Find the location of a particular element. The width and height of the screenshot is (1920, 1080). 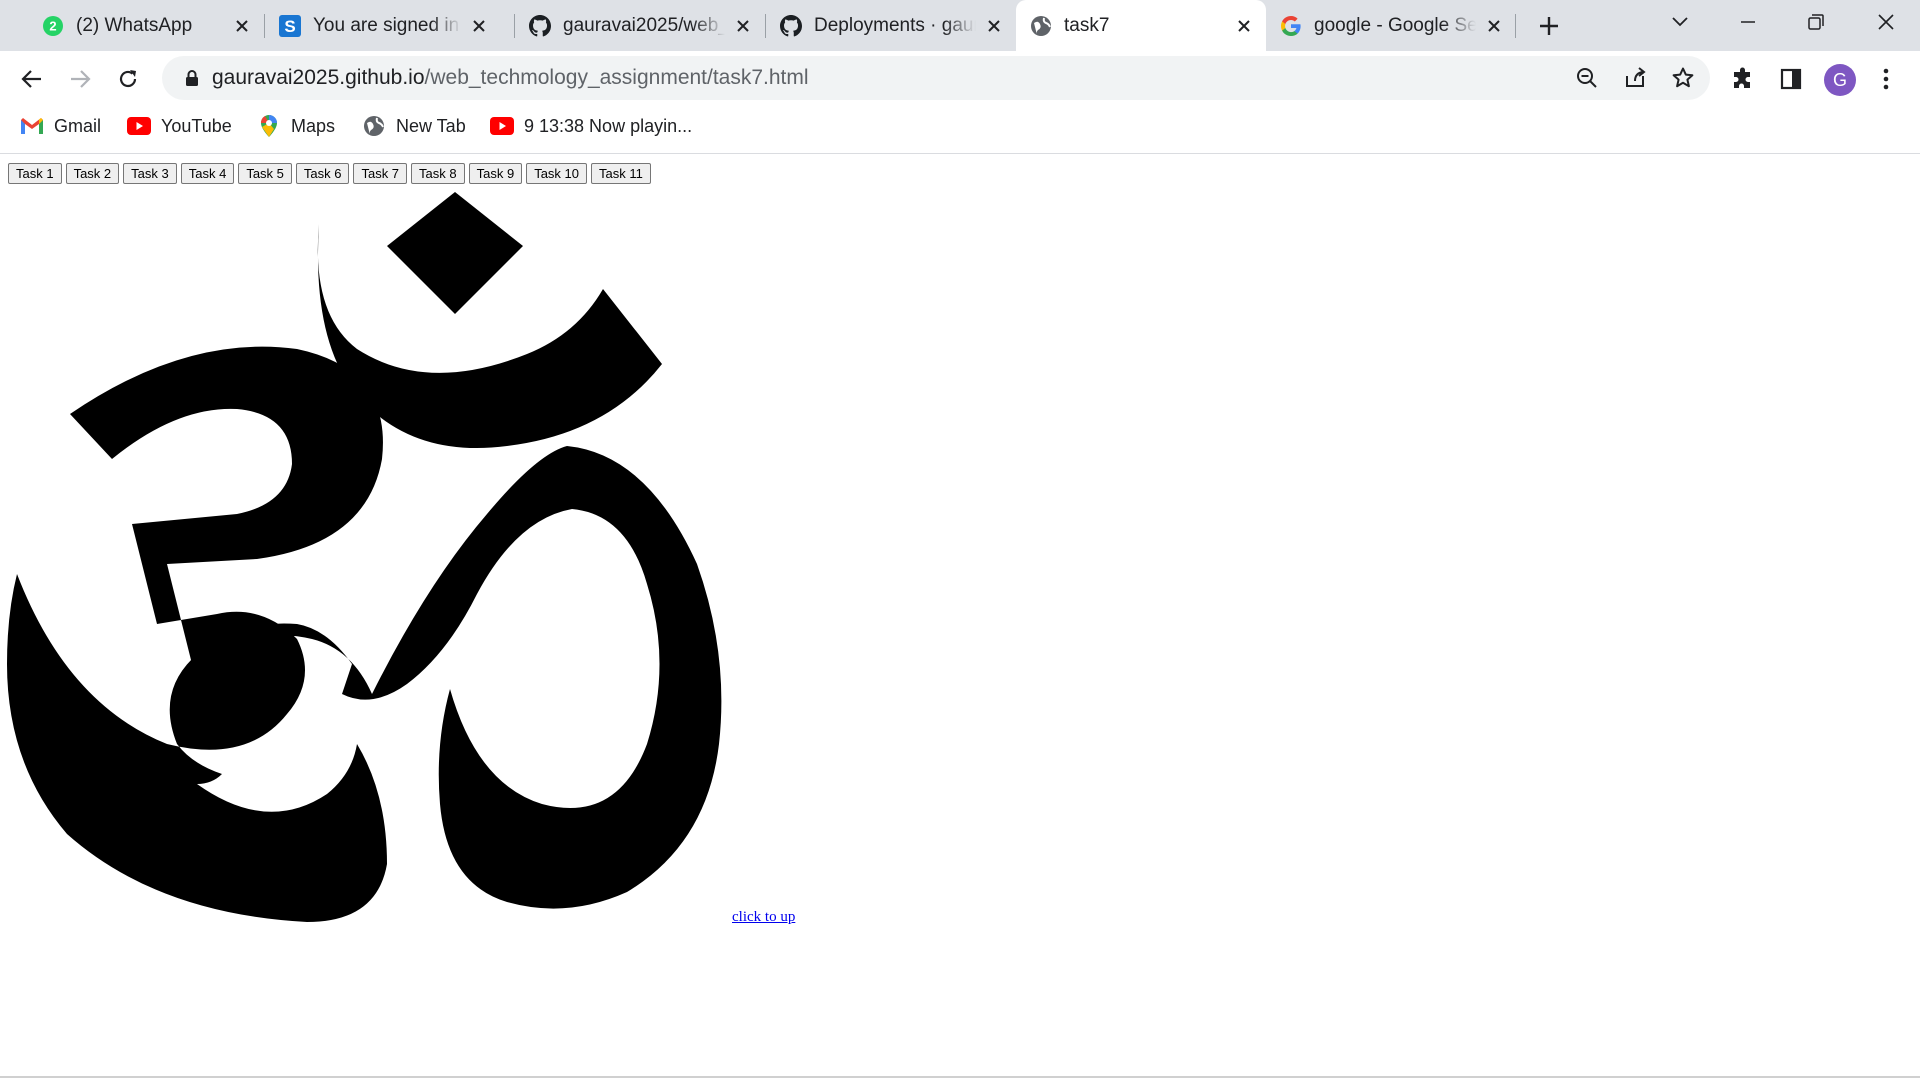

task-9-button: Task 9 is located at coordinates (495, 173).